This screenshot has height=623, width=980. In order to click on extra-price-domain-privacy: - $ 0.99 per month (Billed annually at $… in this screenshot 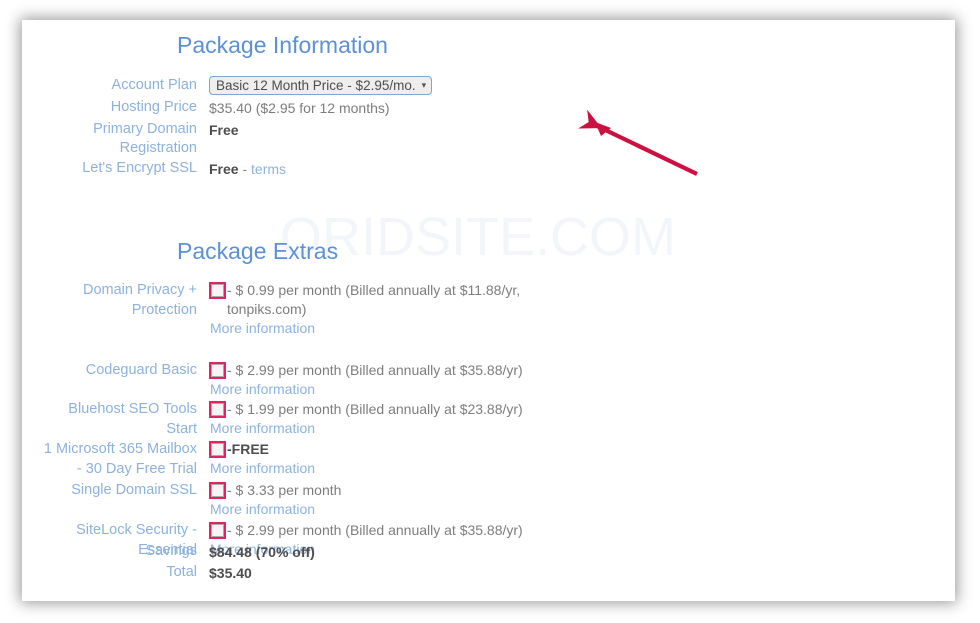, I will do `click(374, 299)`.